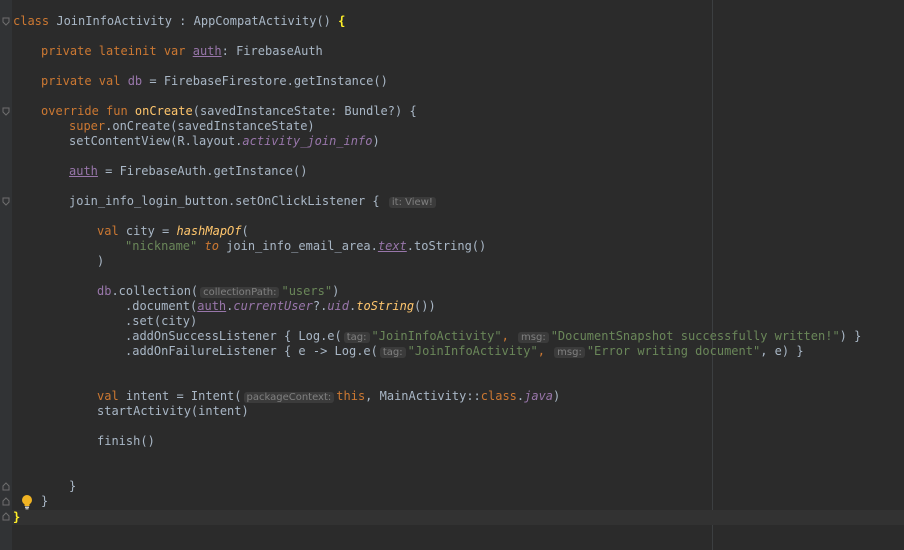 The image size is (904, 550). Describe the element at coordinates (458, 517) in the screenshot. I see `current-line-highlight` at that location.